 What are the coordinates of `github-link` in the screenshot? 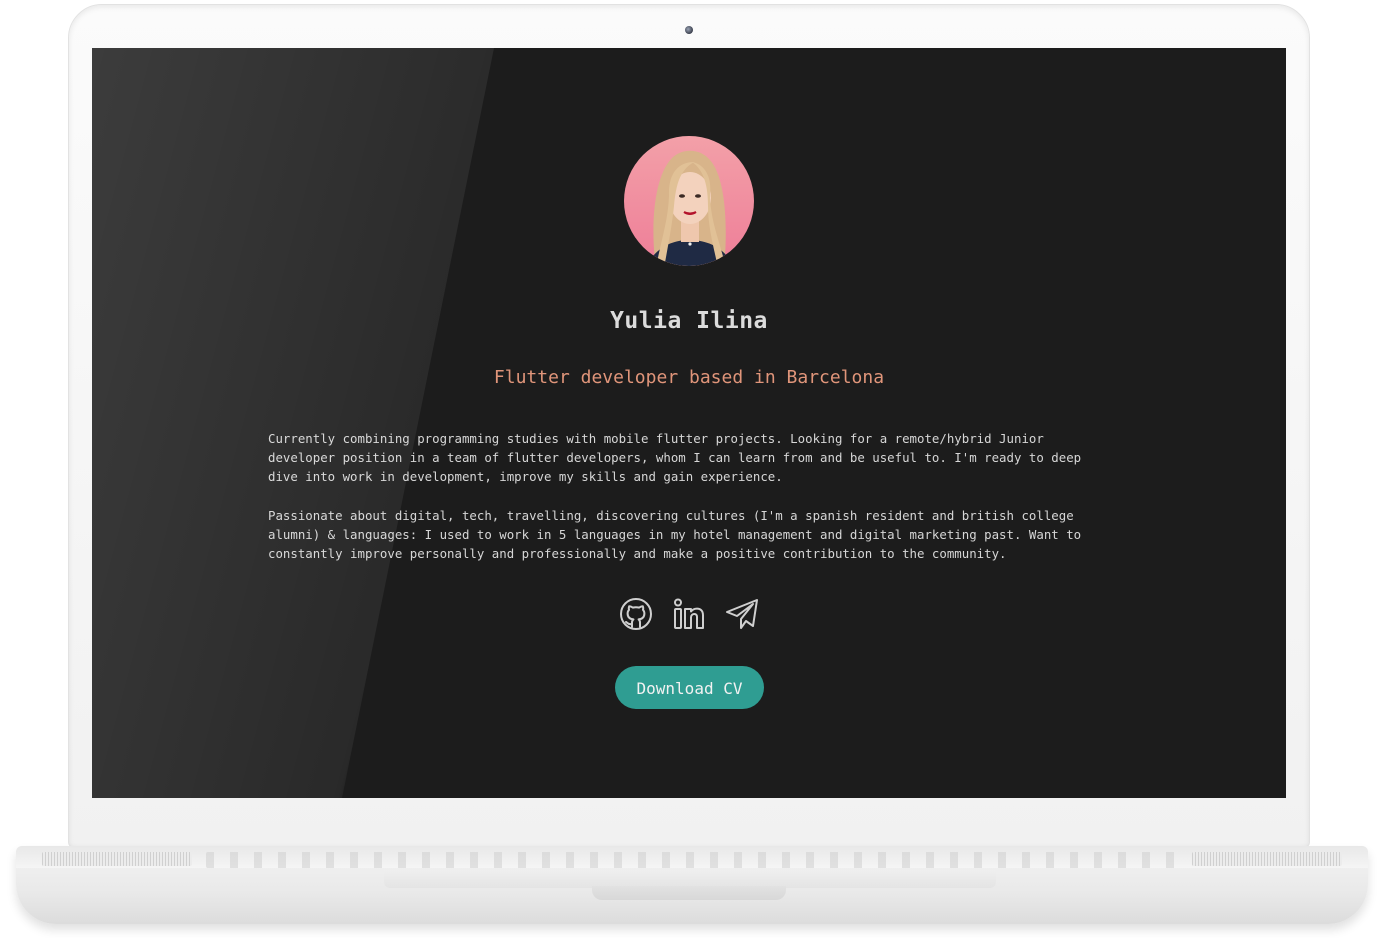 It's located at (636, 614).